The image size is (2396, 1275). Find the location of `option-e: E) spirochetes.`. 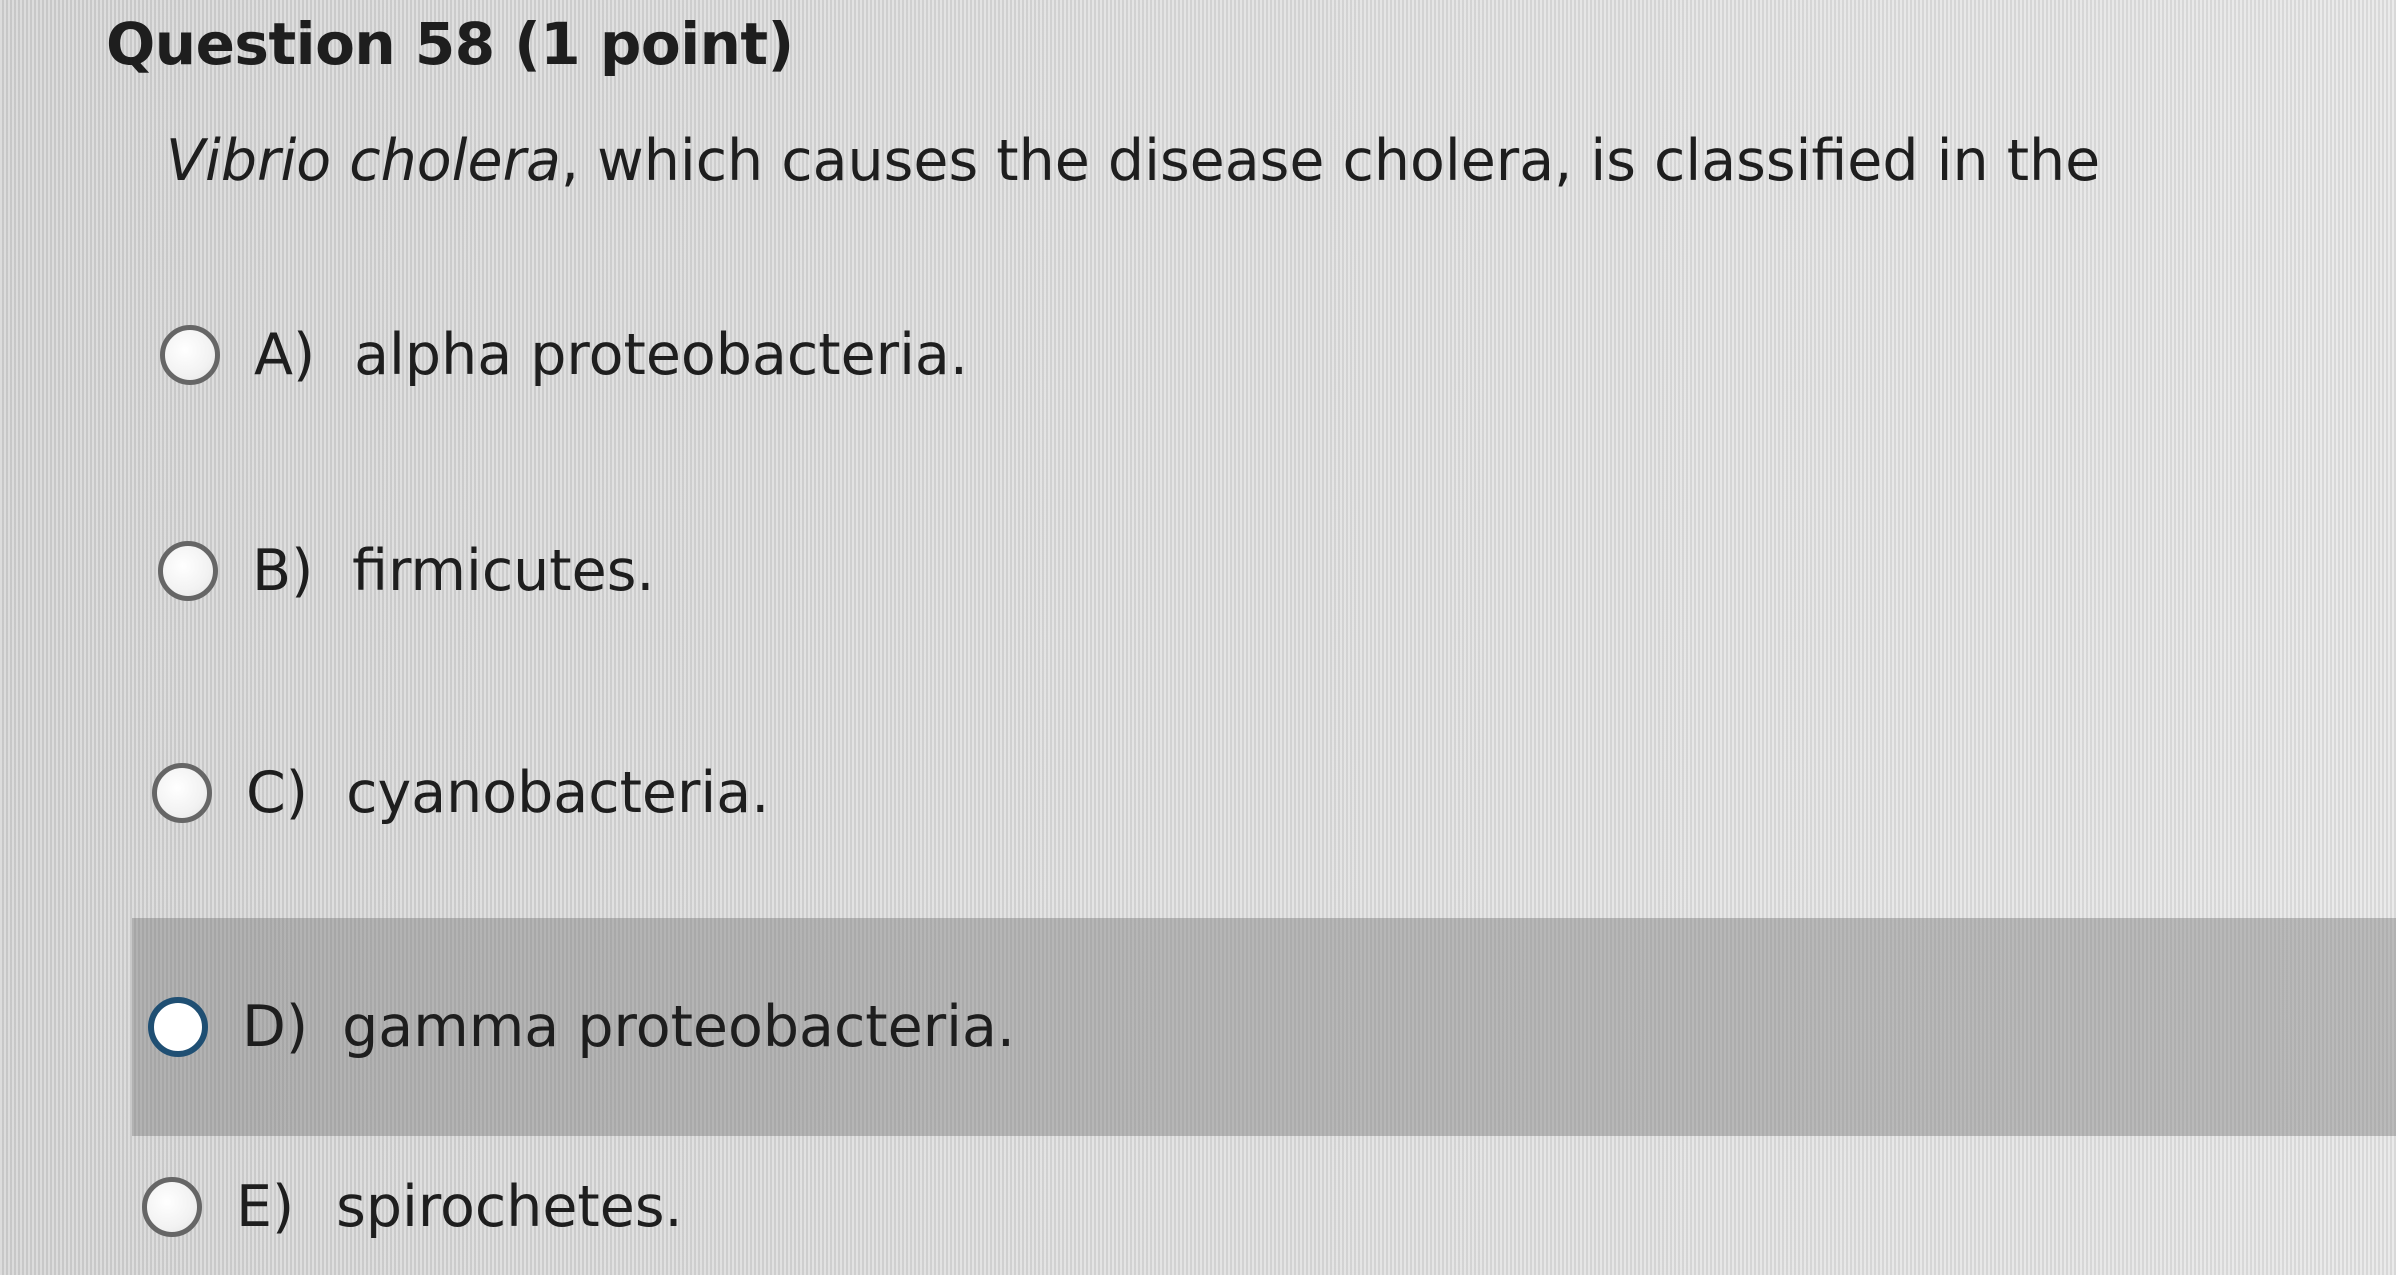

option-e: E) spirochetes. is located at coordinates (842, 1206).